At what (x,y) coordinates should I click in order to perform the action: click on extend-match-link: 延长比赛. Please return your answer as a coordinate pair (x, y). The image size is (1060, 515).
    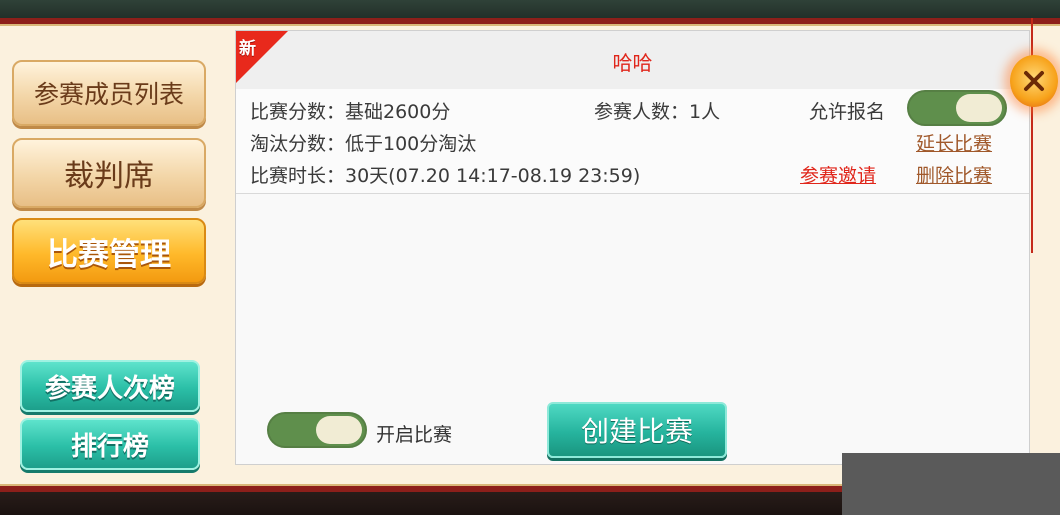
    Looking at the image, I should click on (954, 142).